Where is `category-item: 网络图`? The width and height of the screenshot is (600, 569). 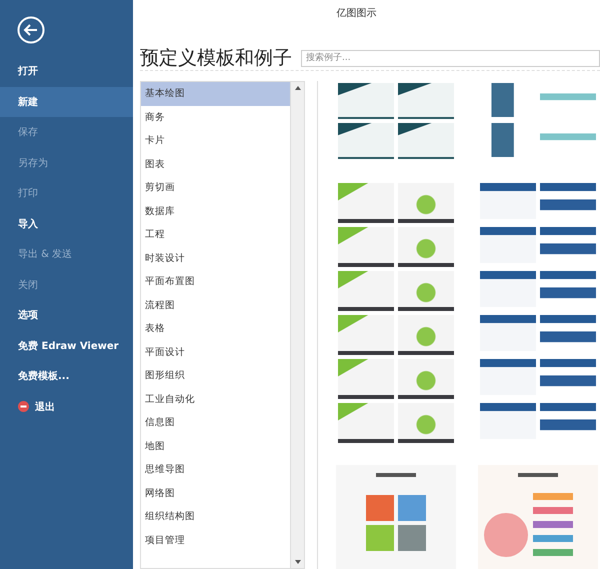
category-item: 网络图 is located at coordinates (215, 493).